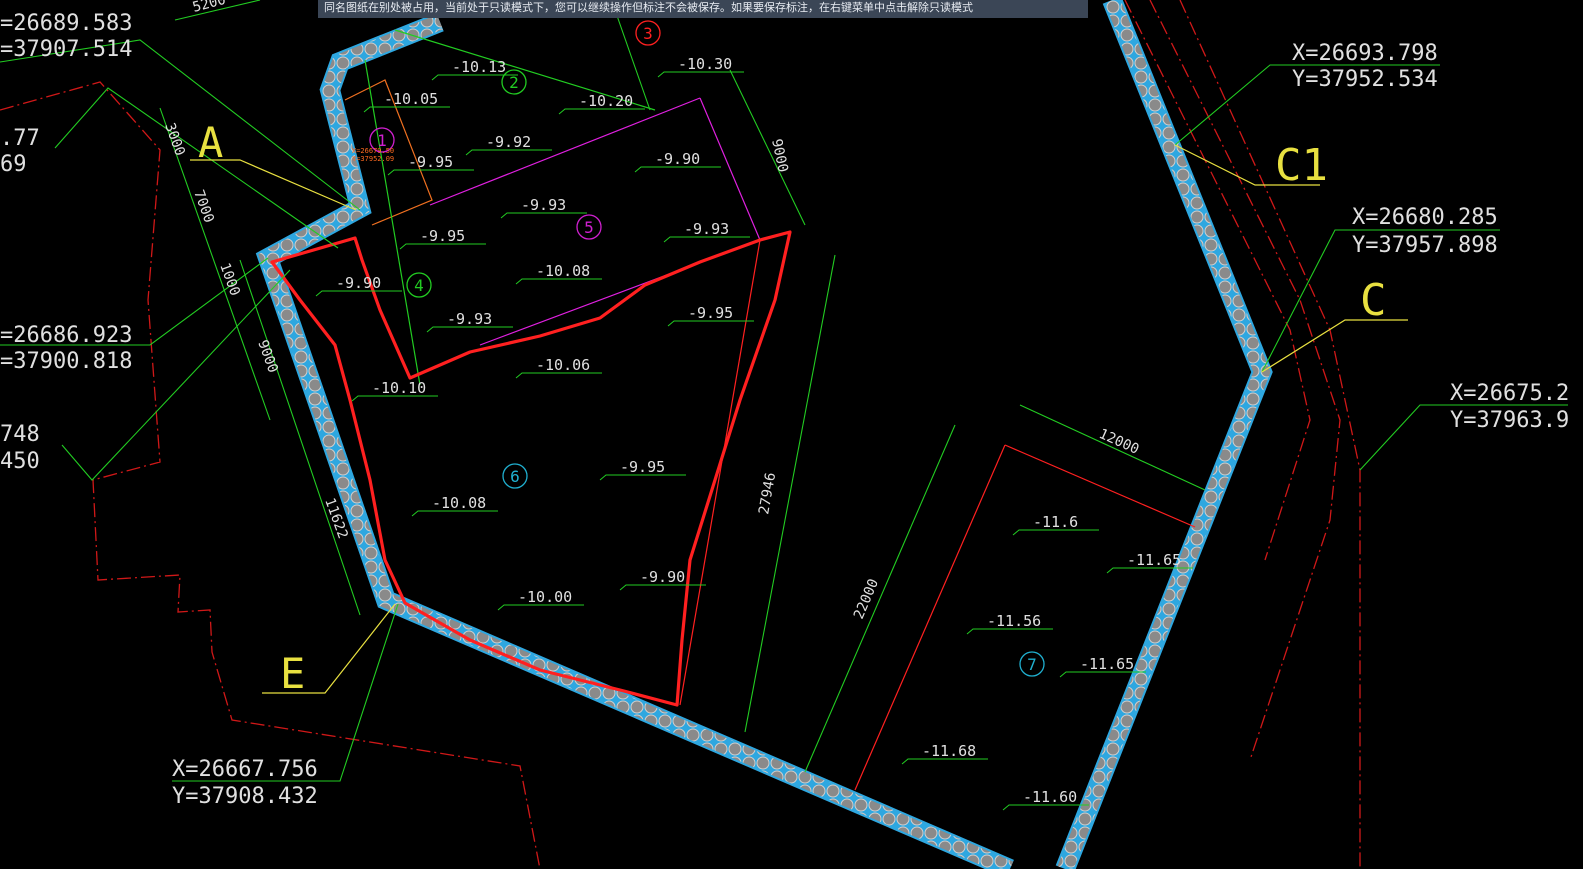 Image resolution: width=1583 pixels, height=869 pixels. I want to click on zone-number-2: 3, so click(648, 33).